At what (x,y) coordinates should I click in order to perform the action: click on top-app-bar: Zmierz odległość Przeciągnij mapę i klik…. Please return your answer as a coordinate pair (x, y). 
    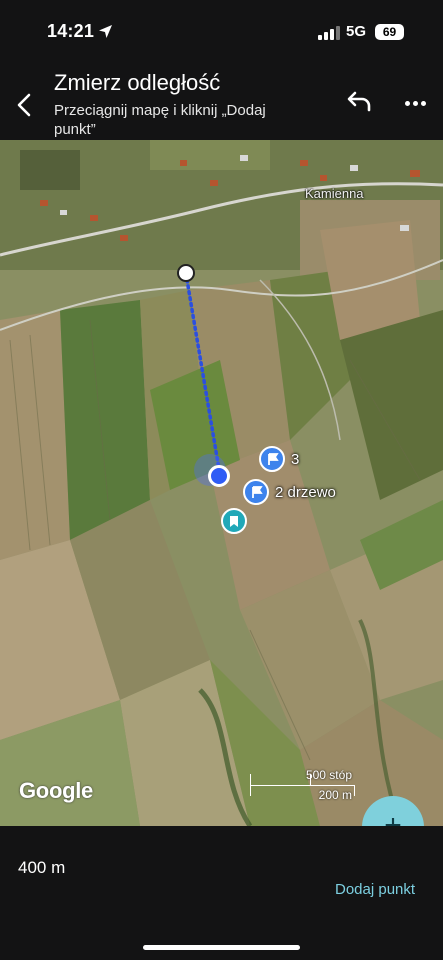
    Looking at the image, I should click on (221, 101).